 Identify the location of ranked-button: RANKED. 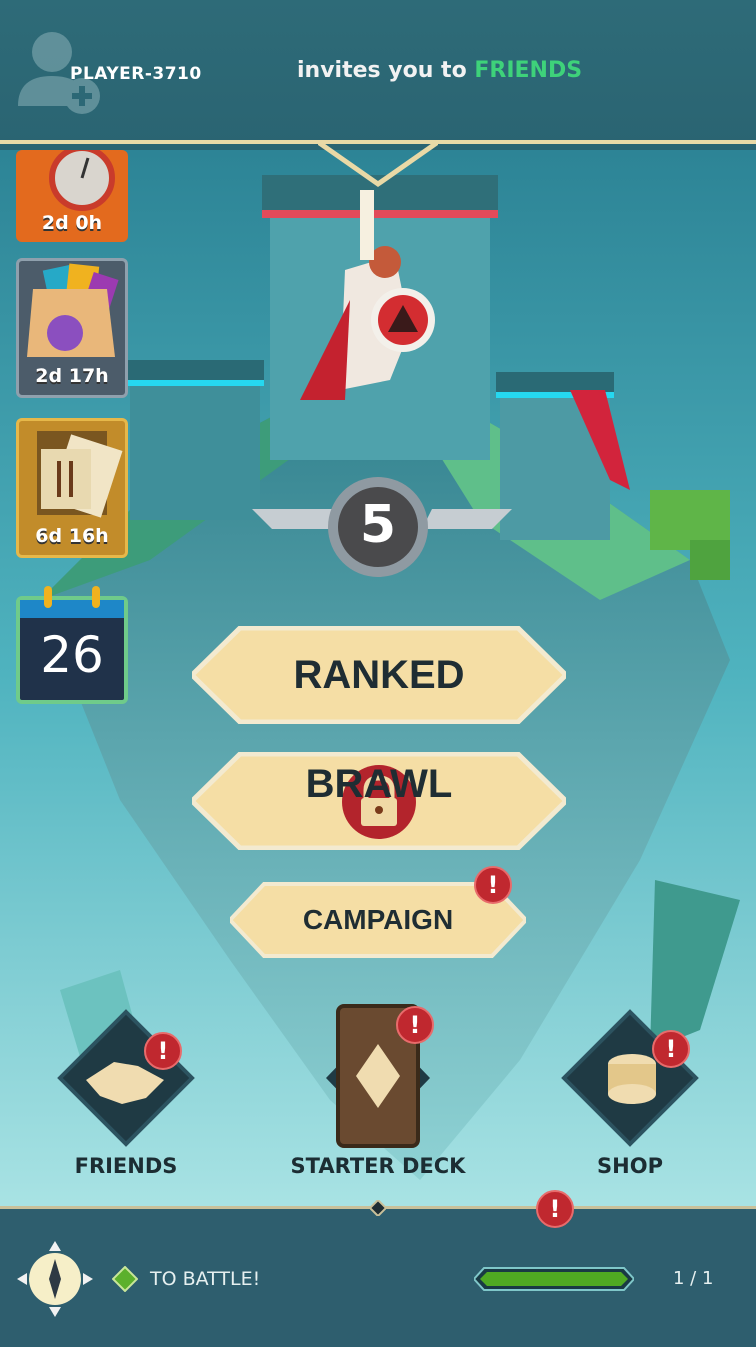
(379, 675).